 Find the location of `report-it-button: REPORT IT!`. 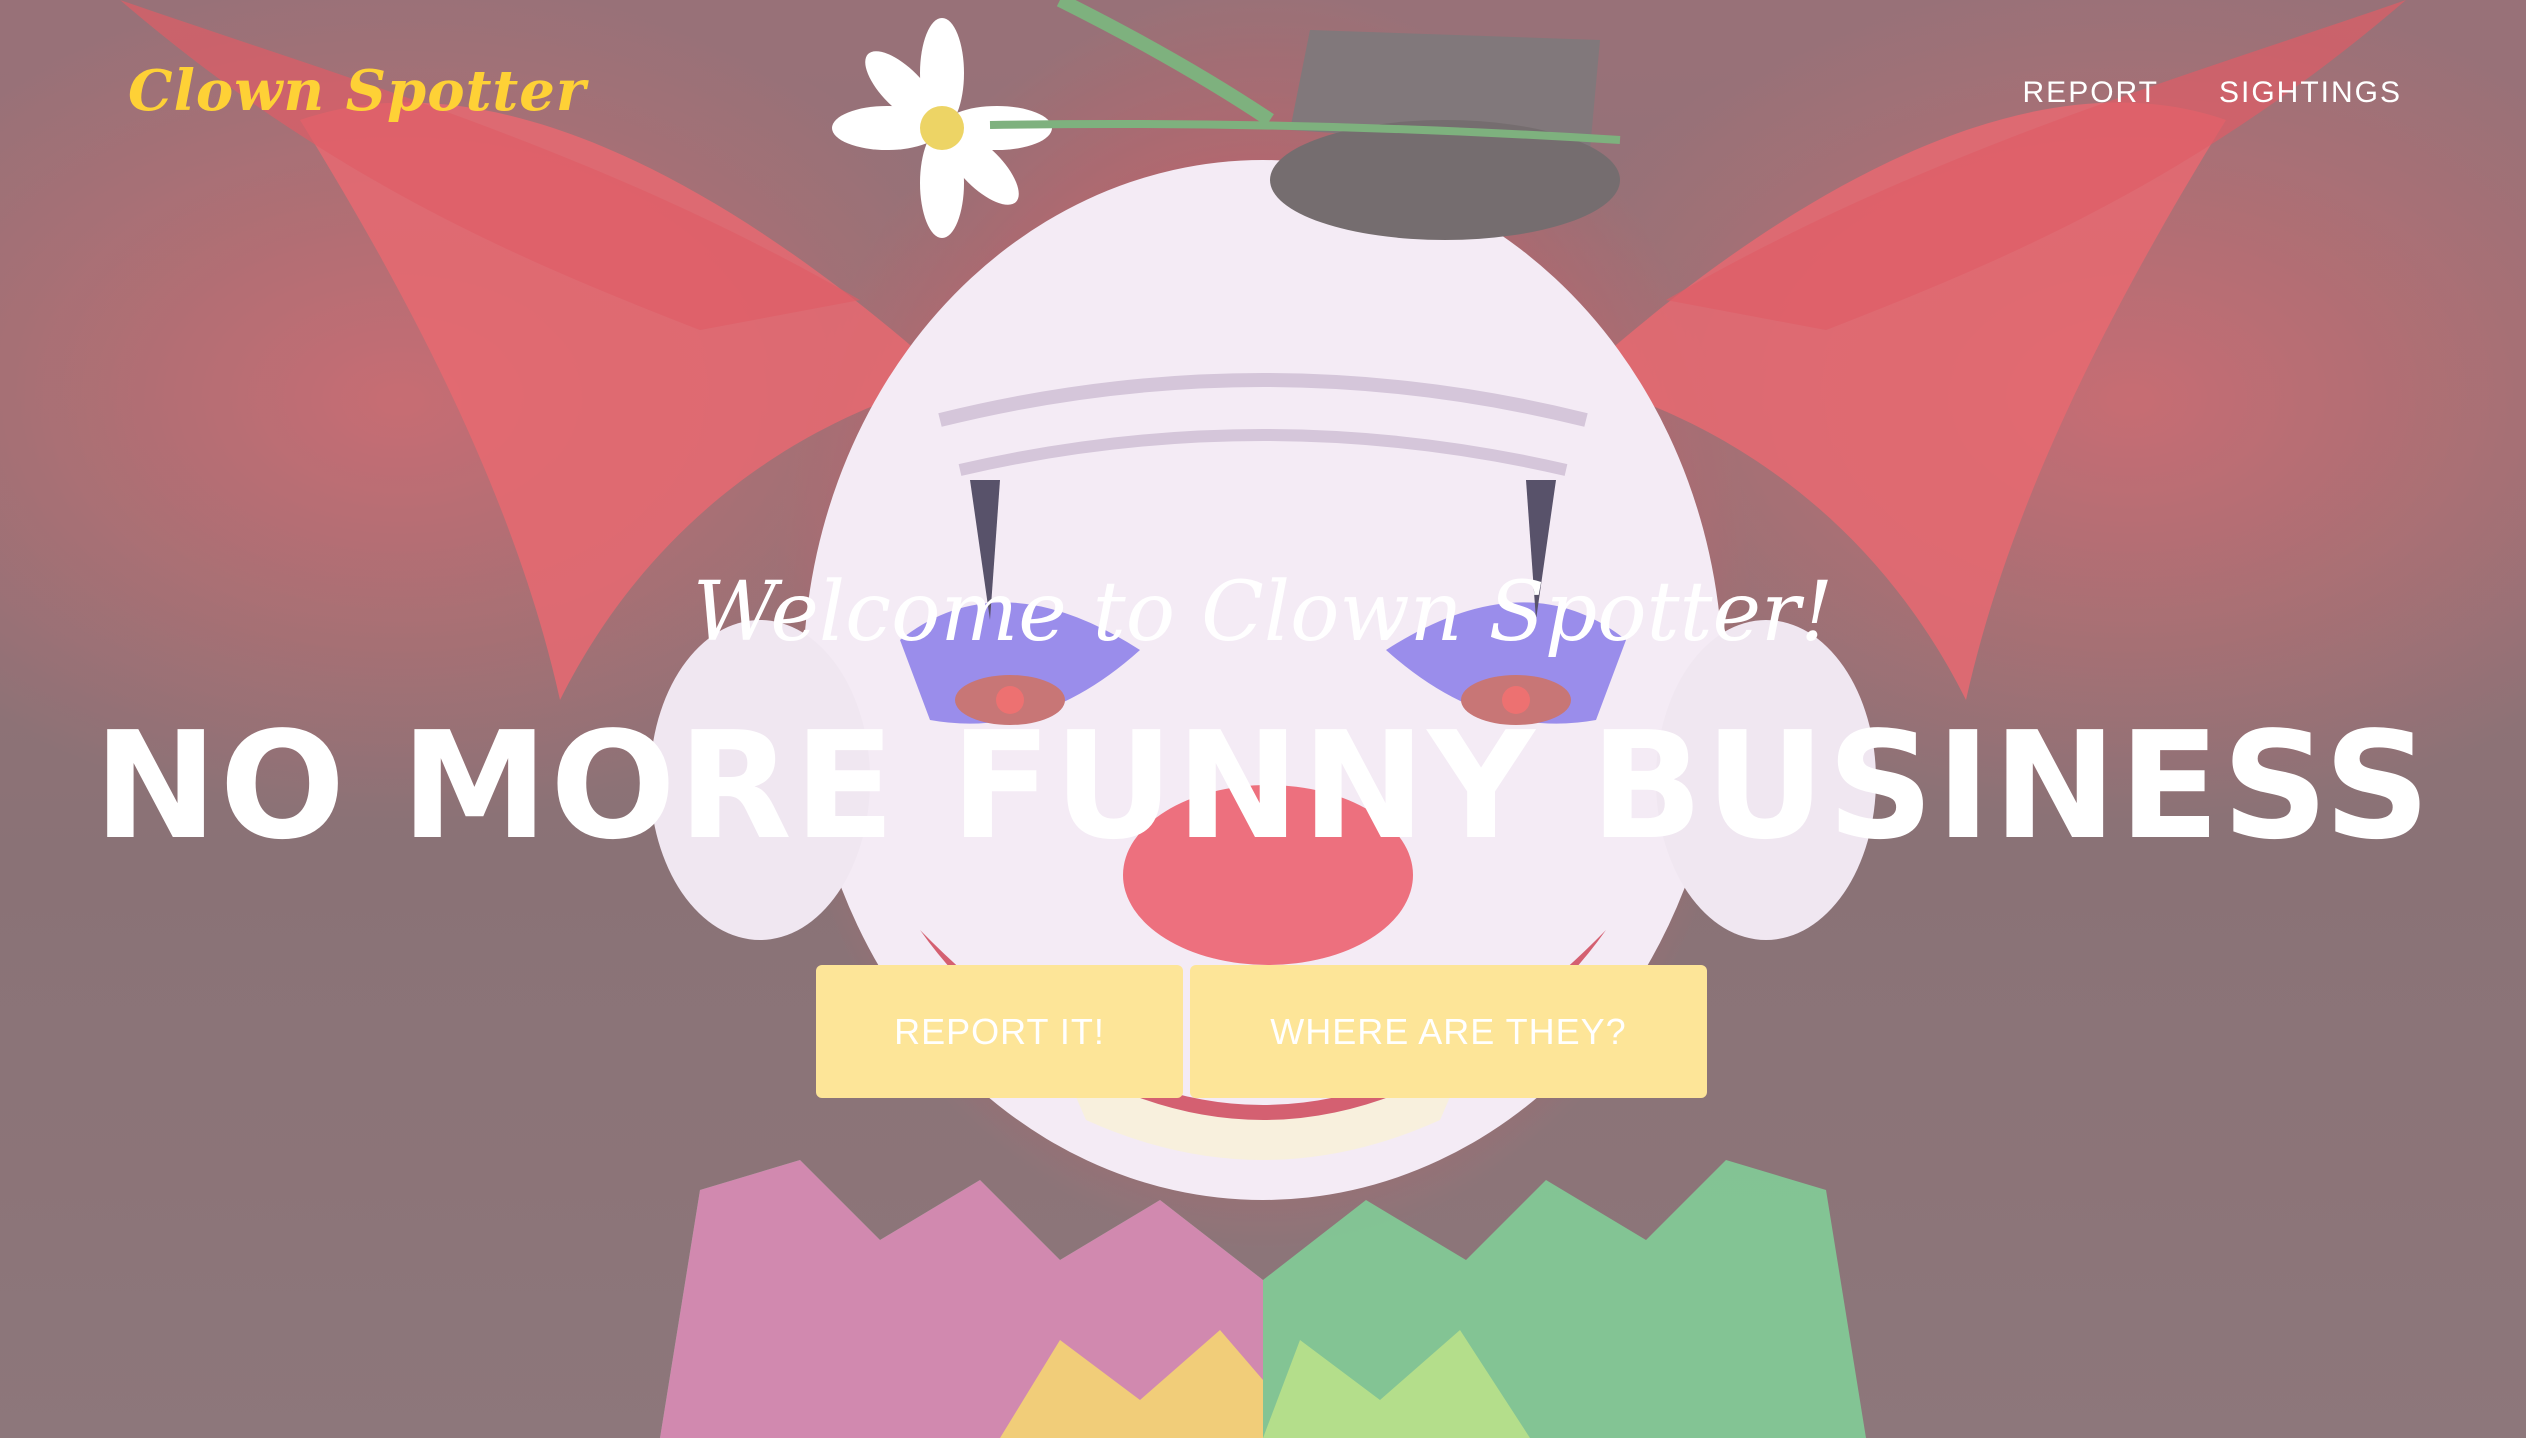

report-it-button: REPORT IT! is located at coordinates (999, 1031).